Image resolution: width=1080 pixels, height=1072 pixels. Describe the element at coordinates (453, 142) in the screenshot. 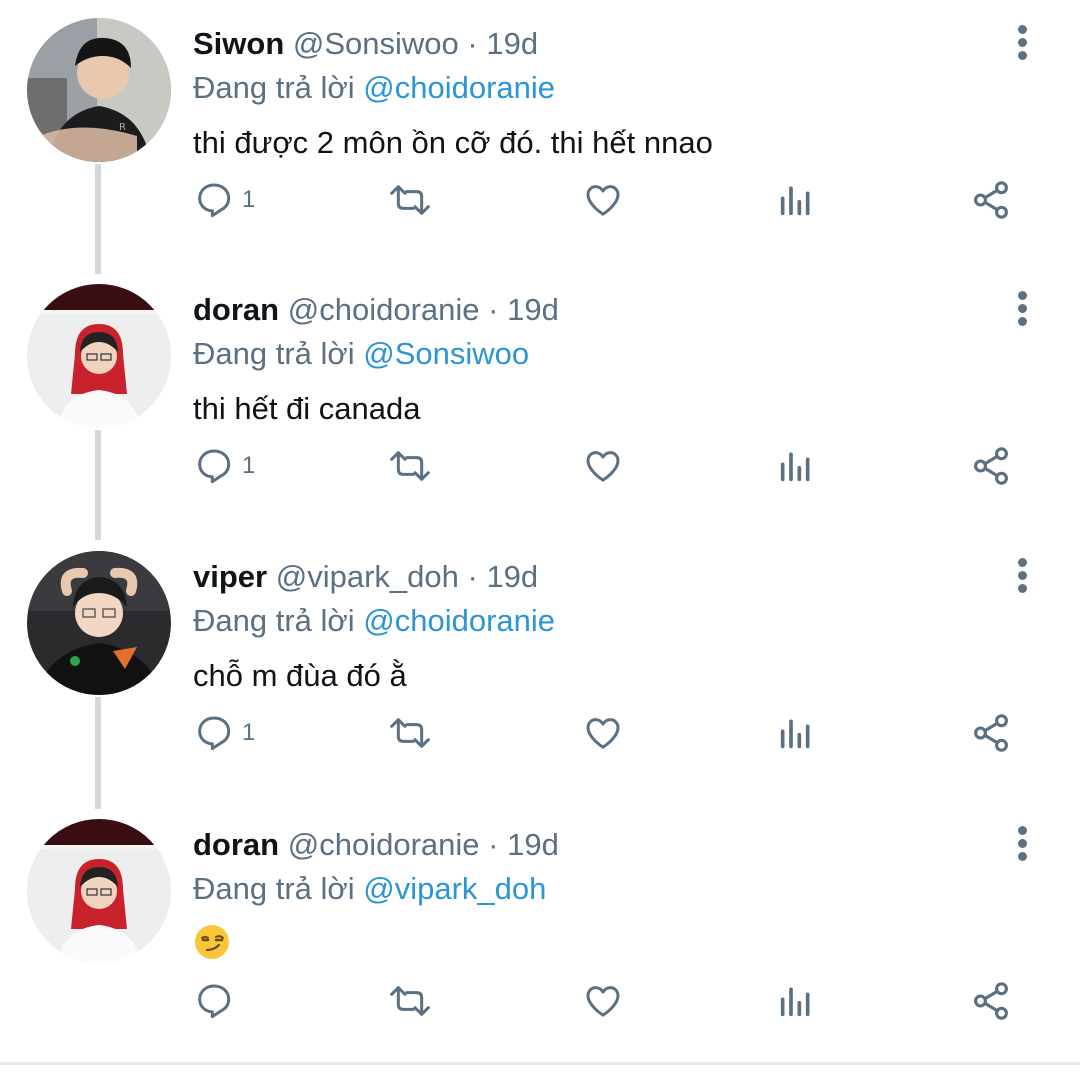

I see `tweet-text: thi được 2 môn ồn cỡ đó. thi hết nnao` at that location.